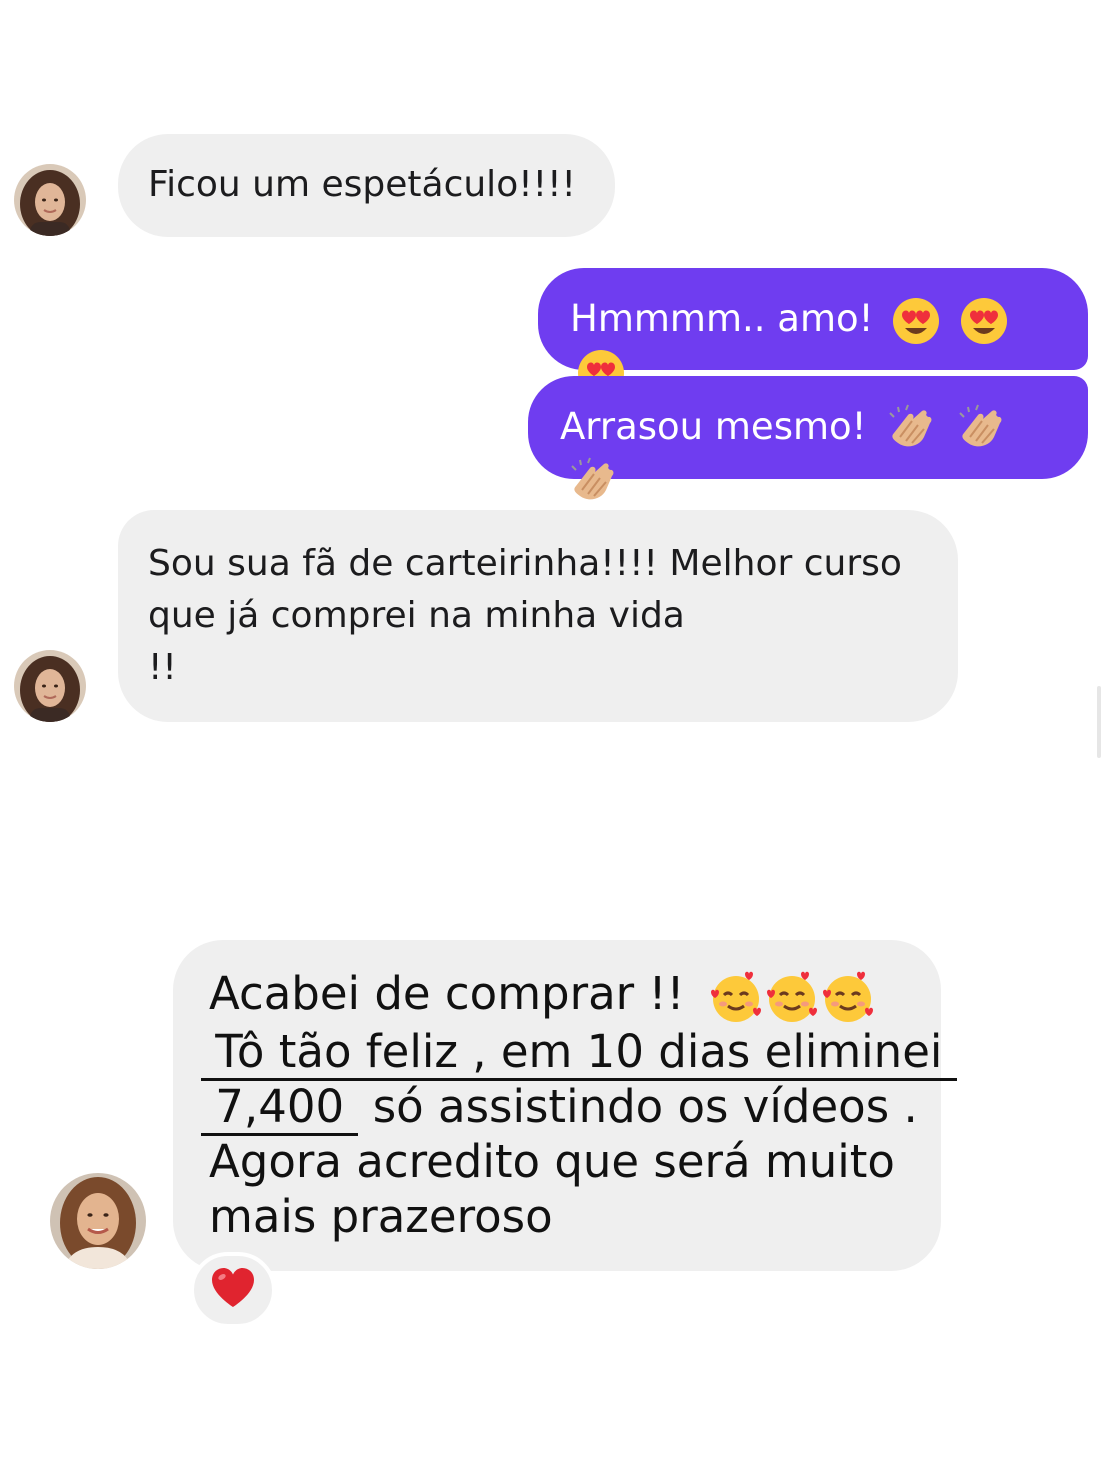 The image size is (1107, 1476). I want to click on outgoing-message-bubble: Arrasou mesmo!, so click(808, 438).